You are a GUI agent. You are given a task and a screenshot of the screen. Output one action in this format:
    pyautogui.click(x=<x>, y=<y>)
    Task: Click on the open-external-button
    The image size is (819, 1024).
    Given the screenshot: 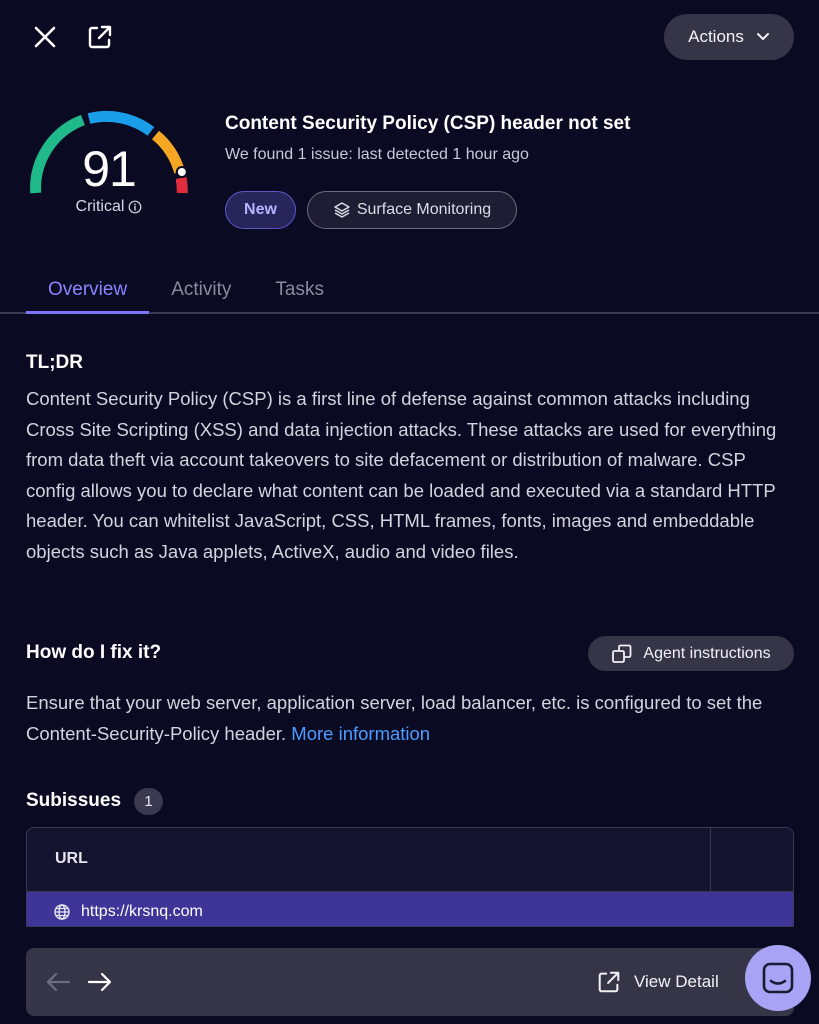 What is the action you would take?
    pyautogui.click(x=100, y=37)
    